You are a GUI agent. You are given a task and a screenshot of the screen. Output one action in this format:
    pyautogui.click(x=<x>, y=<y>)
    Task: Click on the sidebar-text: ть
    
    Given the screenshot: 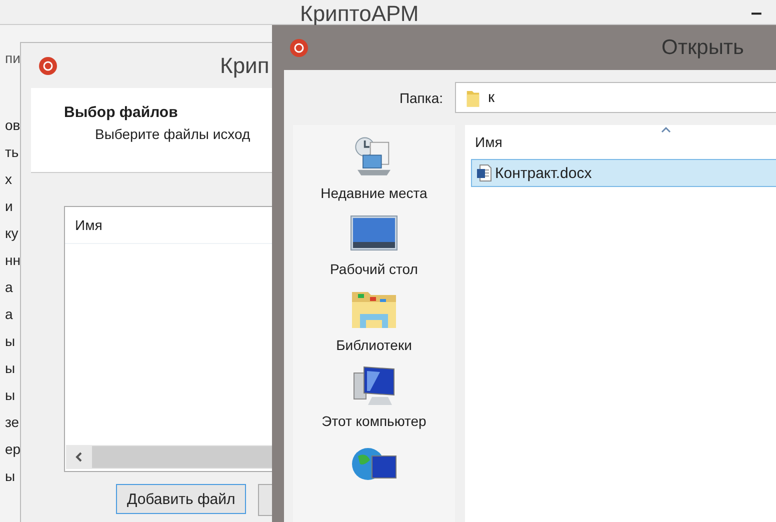 What is the action you would take?
    pyautogui.click(x=12, y=152)
    